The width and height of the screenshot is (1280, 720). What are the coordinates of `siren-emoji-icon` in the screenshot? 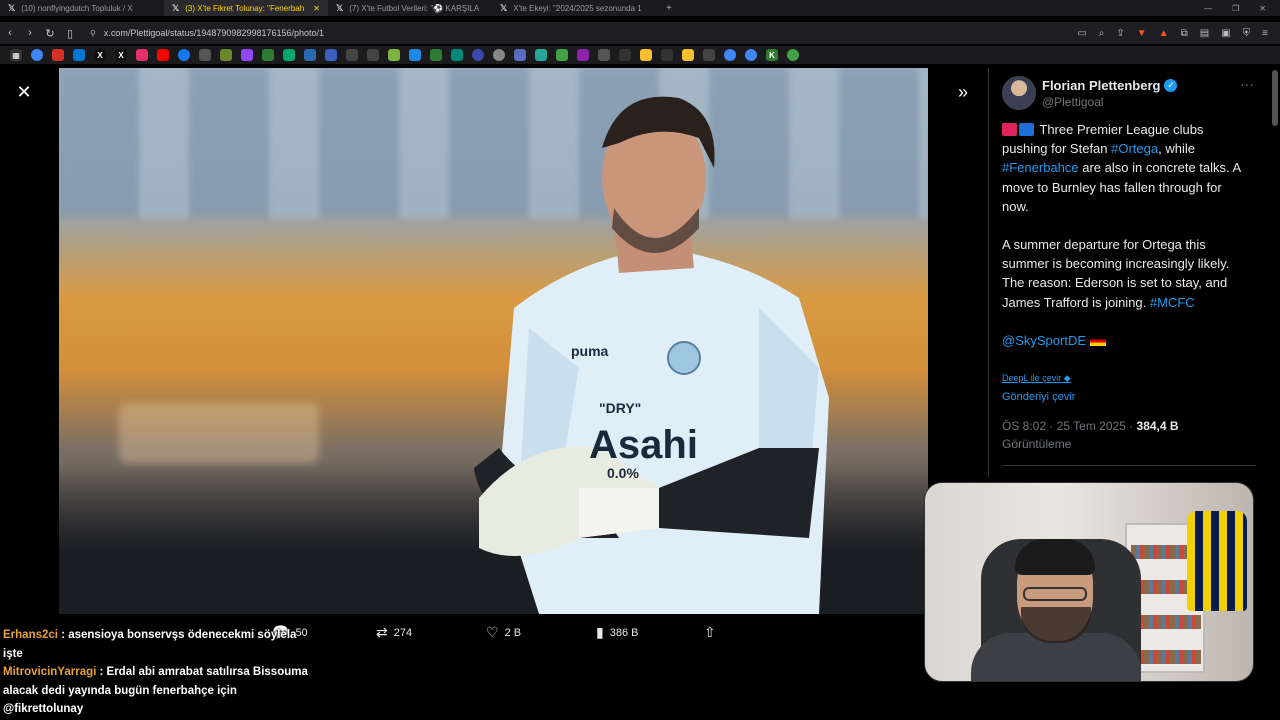 It's located at (1009, 129).